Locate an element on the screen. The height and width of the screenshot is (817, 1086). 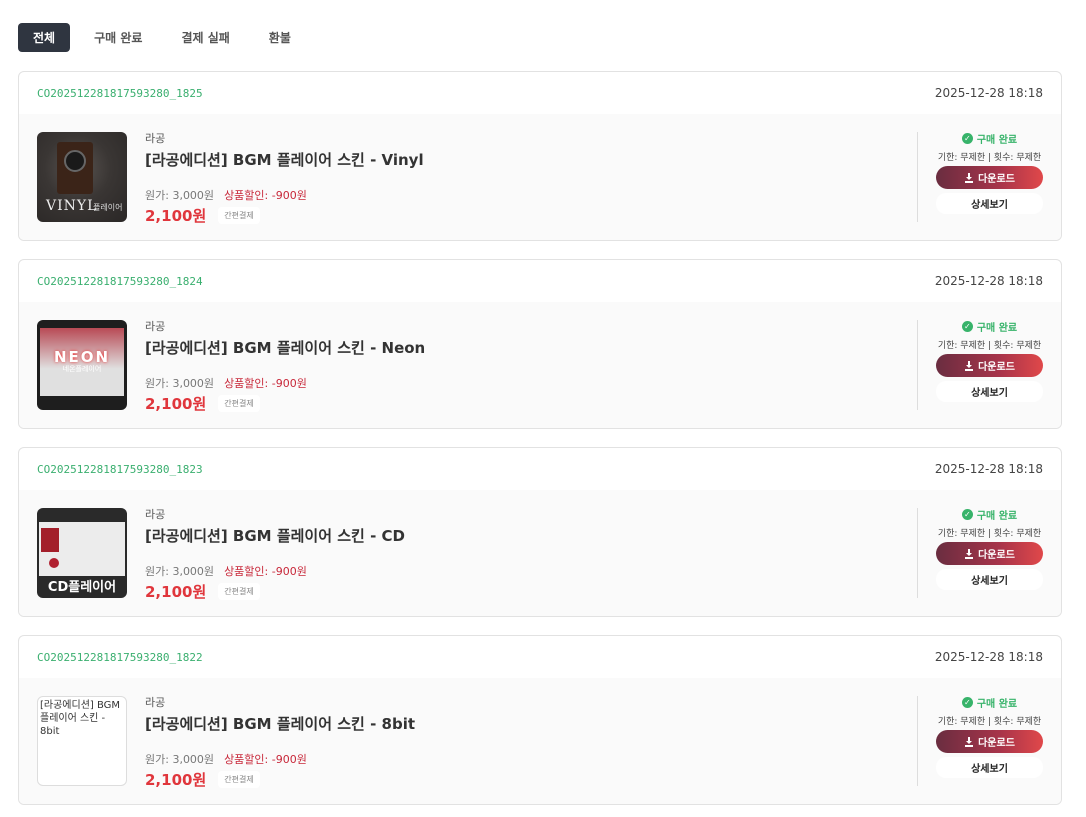
product-name: [라공에디션] BGM 플레이어 스킨 - CD is located at coordinates (275, 535).